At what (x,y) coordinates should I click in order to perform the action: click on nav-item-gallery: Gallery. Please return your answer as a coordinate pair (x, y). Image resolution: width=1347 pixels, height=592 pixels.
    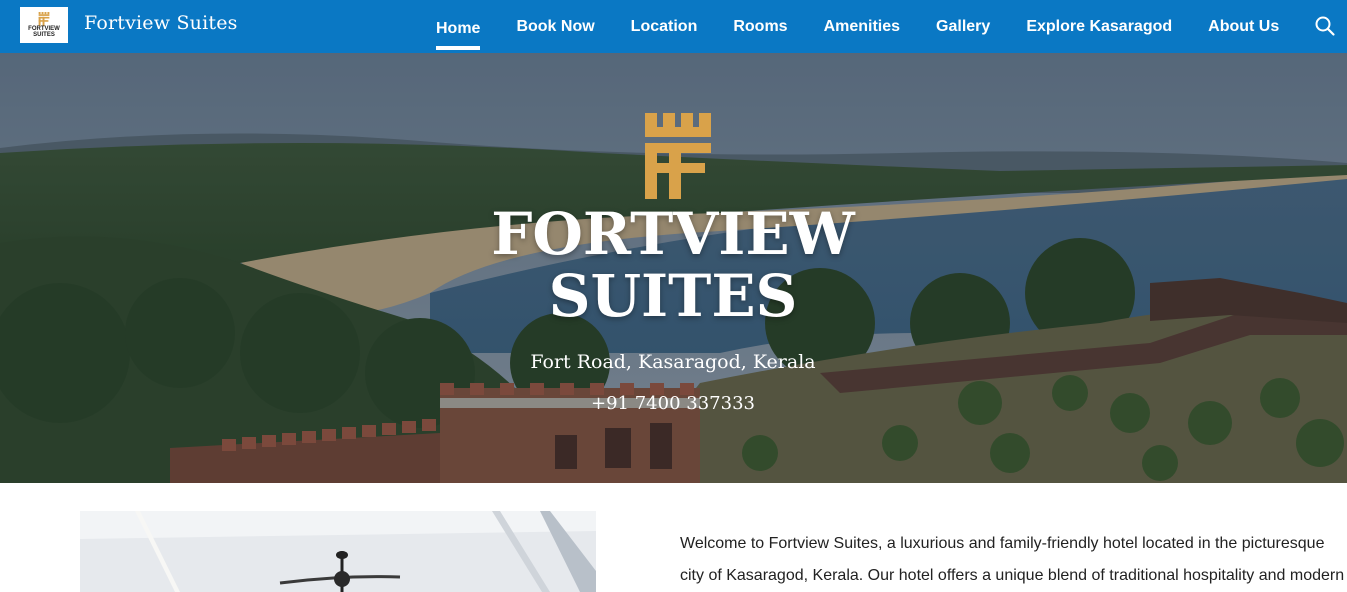
    Looking at the image, I should click on (963, 26).